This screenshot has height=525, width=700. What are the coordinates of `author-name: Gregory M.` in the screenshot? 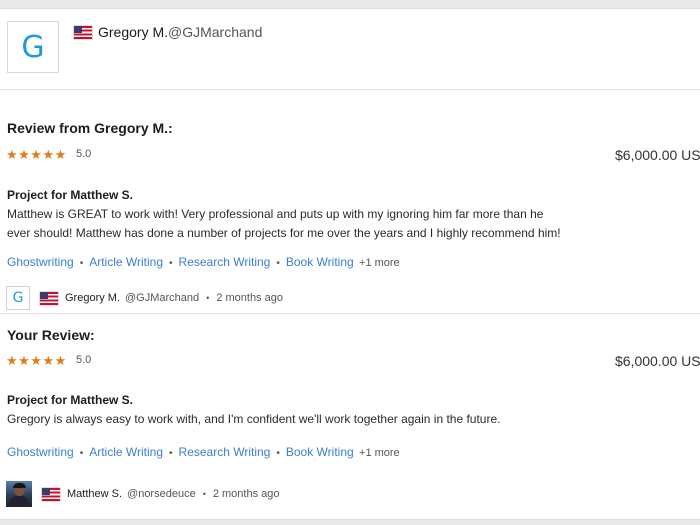 It's located at (92, 298).